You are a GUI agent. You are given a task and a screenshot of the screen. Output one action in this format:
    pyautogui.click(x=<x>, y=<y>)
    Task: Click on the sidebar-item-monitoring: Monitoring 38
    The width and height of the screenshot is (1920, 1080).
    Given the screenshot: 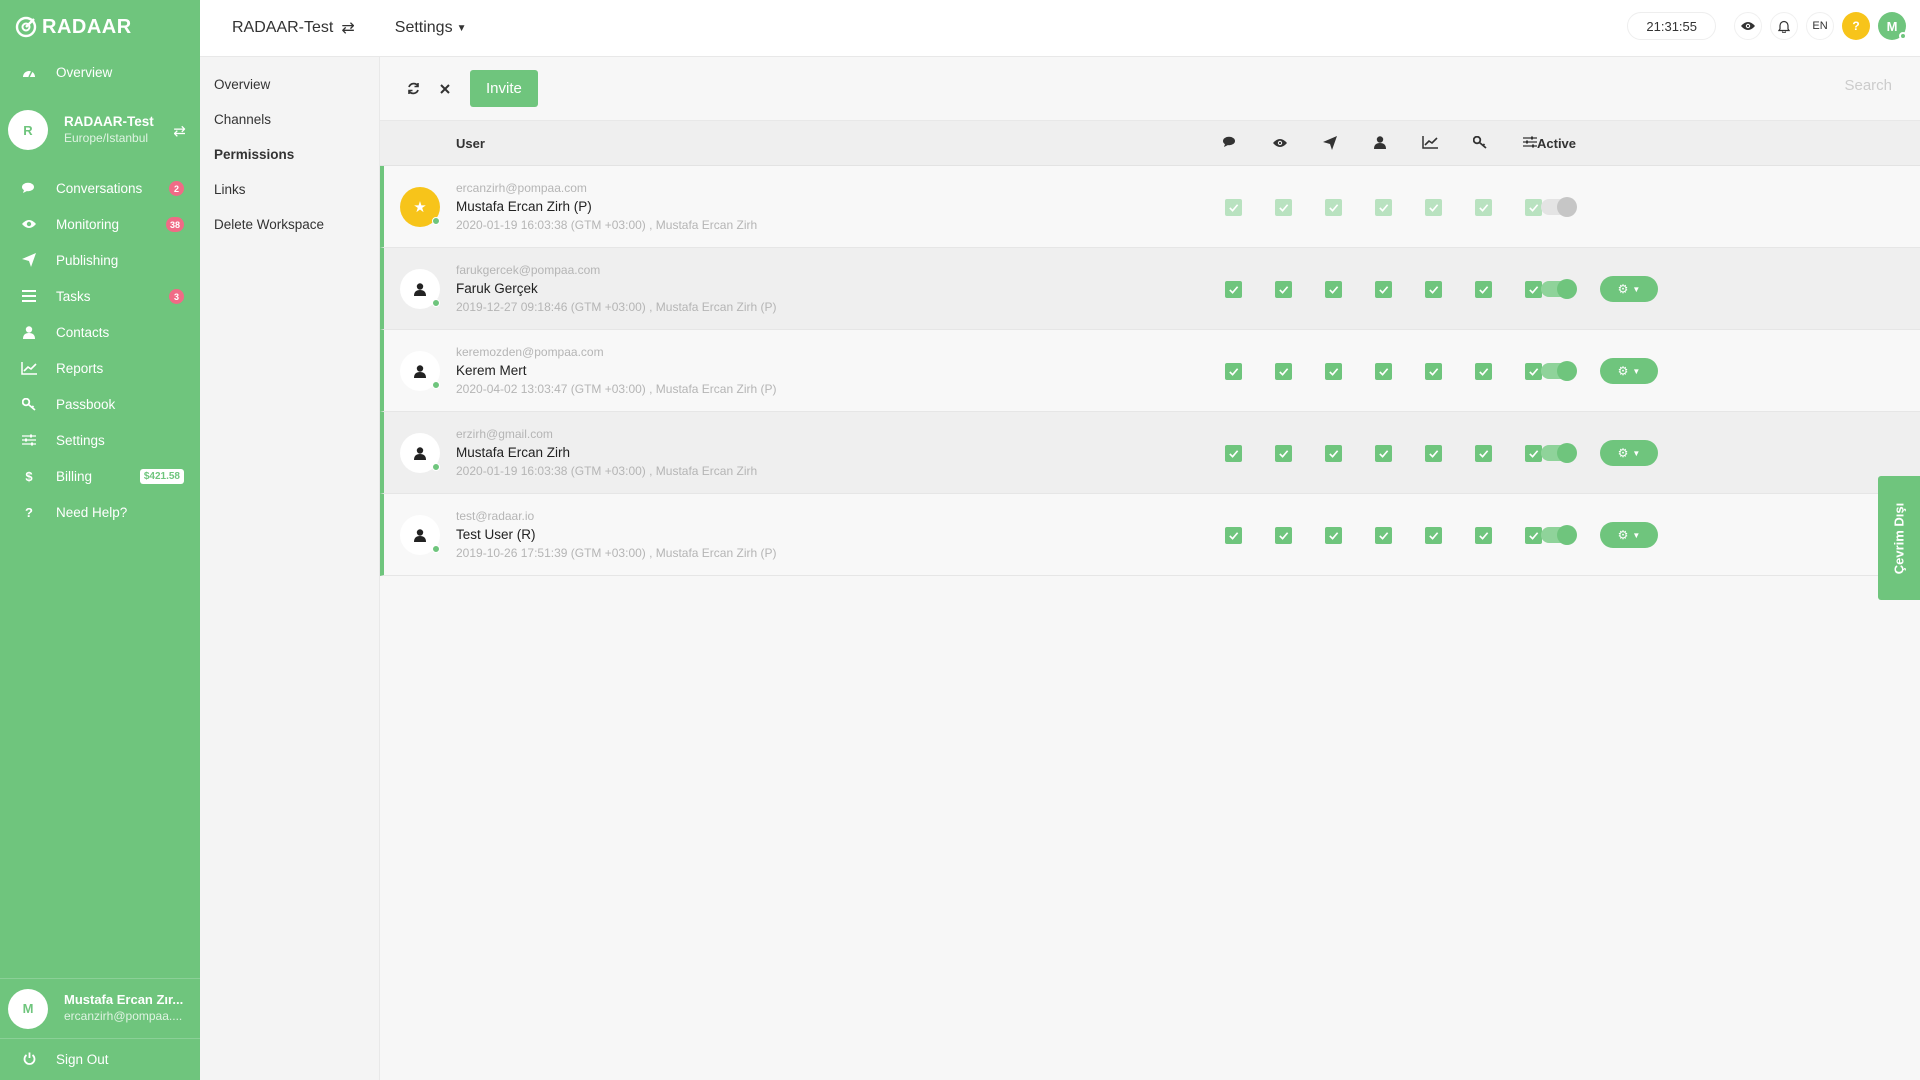 What is the action you would take?
    pyautogui.click(x=100, y=224)
    